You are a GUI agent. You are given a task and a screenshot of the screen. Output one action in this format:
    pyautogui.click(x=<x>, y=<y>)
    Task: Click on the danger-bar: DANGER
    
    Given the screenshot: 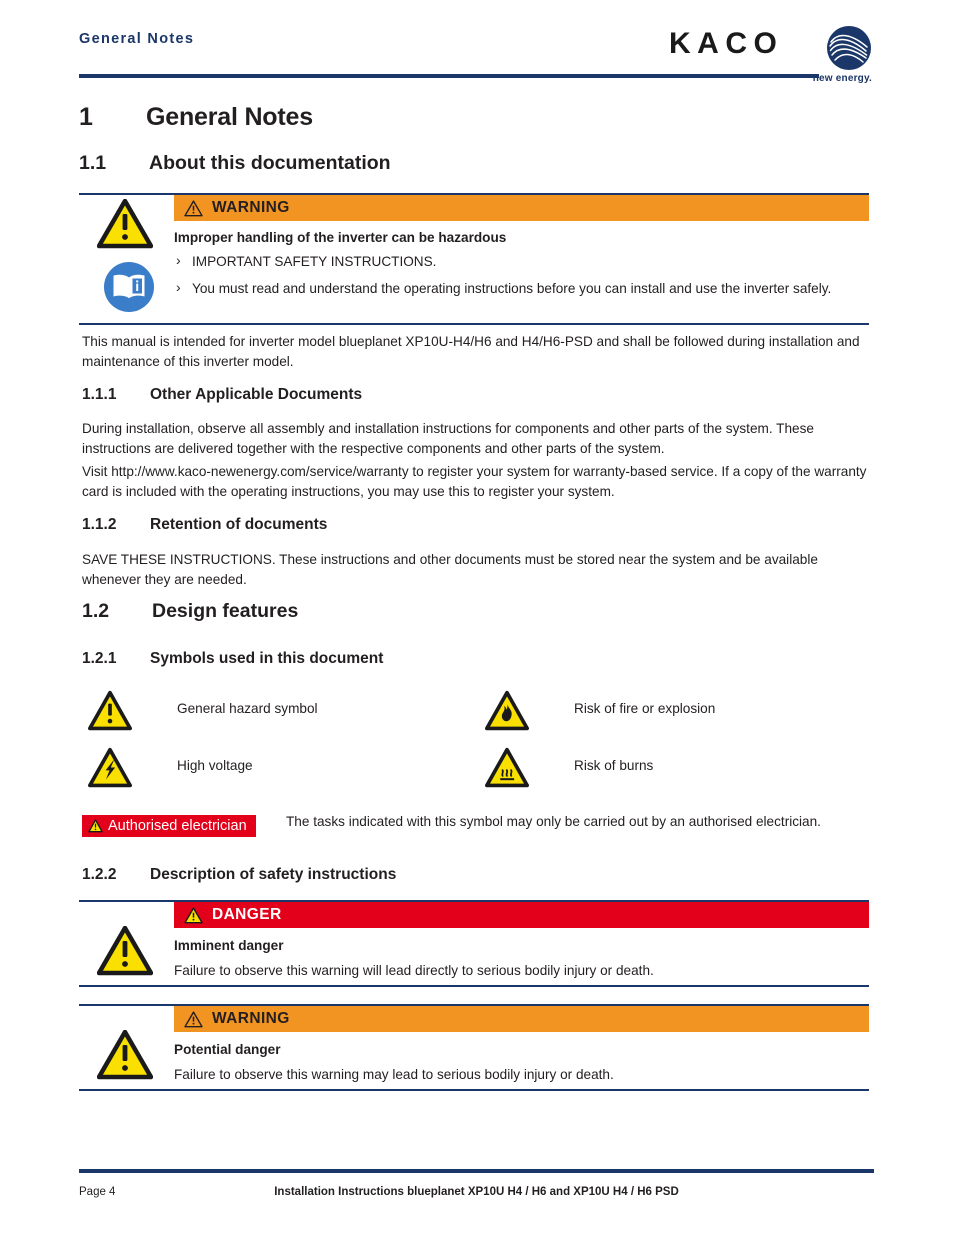 What is the action you would take?
    pyautogui.click(x=521, y=915)
    